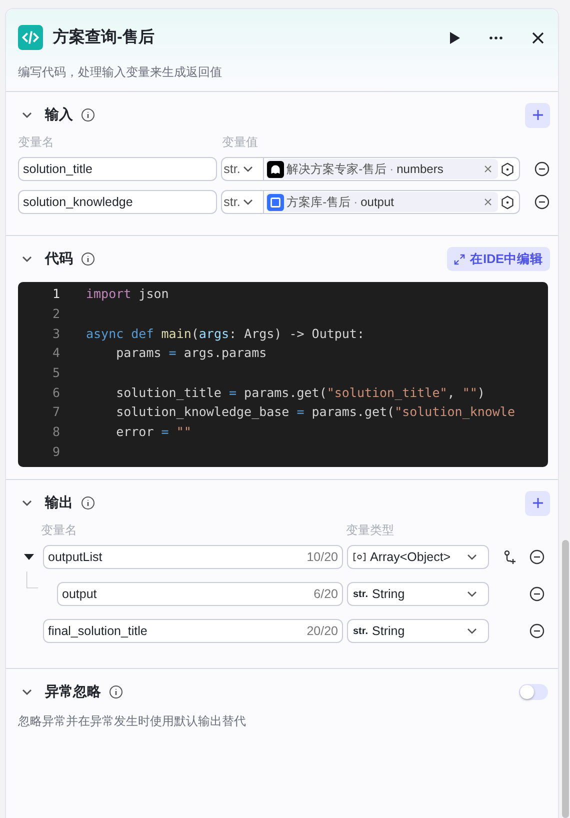 The image size is (570, 818). What do you see at coordinates (56, 314) in the screenshot?
I see `line-number: 2` at bounding box center [56, 314].